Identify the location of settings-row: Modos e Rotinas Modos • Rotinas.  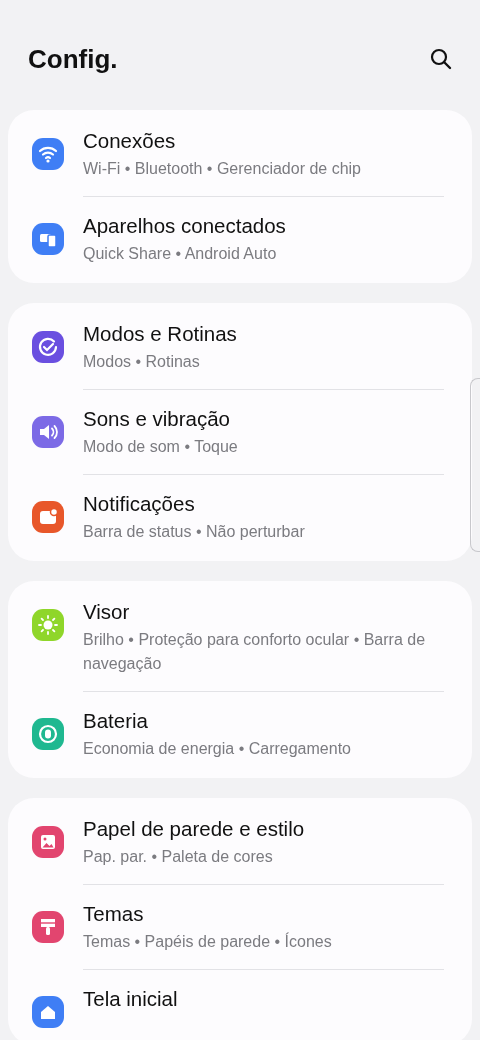
(240, 347).